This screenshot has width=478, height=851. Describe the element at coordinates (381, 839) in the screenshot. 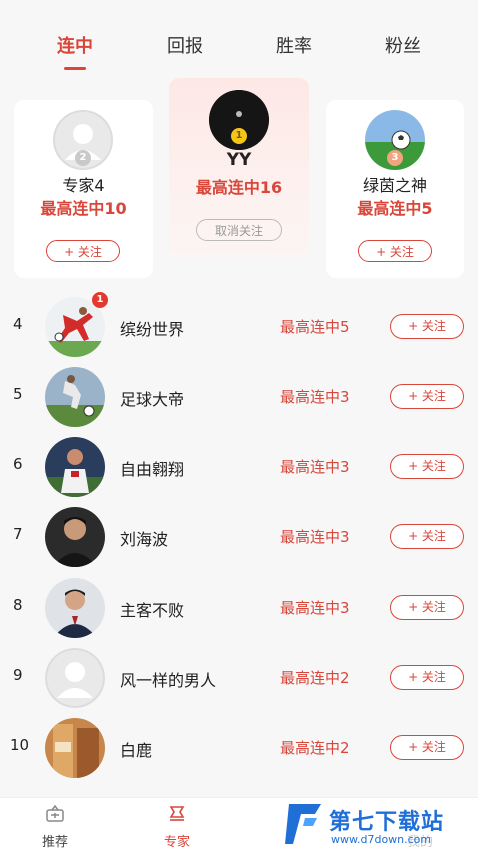

I see `watermark-url: www.d7down.com` at that location.